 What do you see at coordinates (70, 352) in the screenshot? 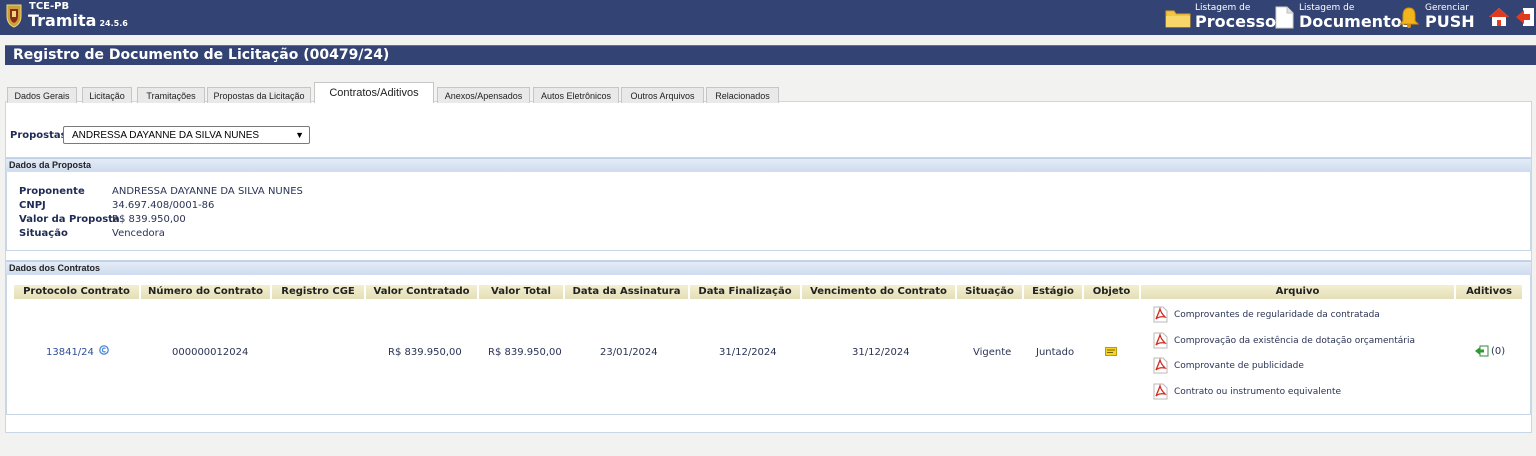
I see `protocolo-contrato-link: 13841/24` at bounding box center [70, 352].